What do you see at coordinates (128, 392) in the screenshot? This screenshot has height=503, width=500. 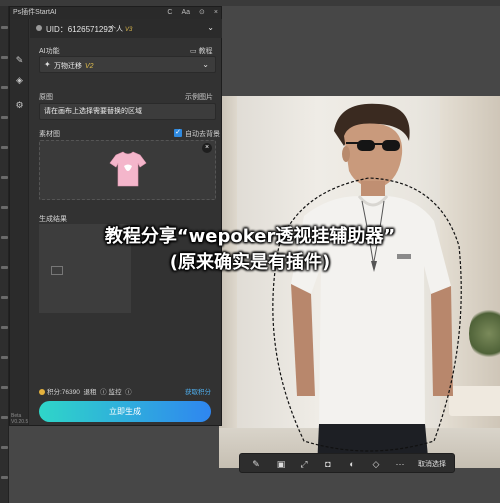 I see `help-icon: ⓘ` at bounding box center [128, 392].